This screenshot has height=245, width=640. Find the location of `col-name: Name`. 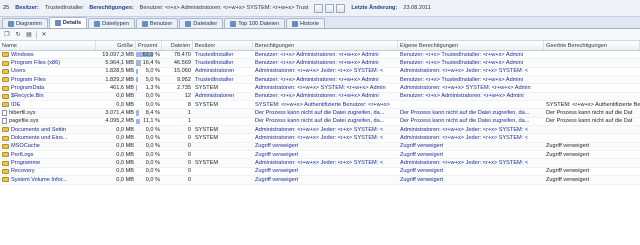

col-name: Name is located at coordinates (48, 45).